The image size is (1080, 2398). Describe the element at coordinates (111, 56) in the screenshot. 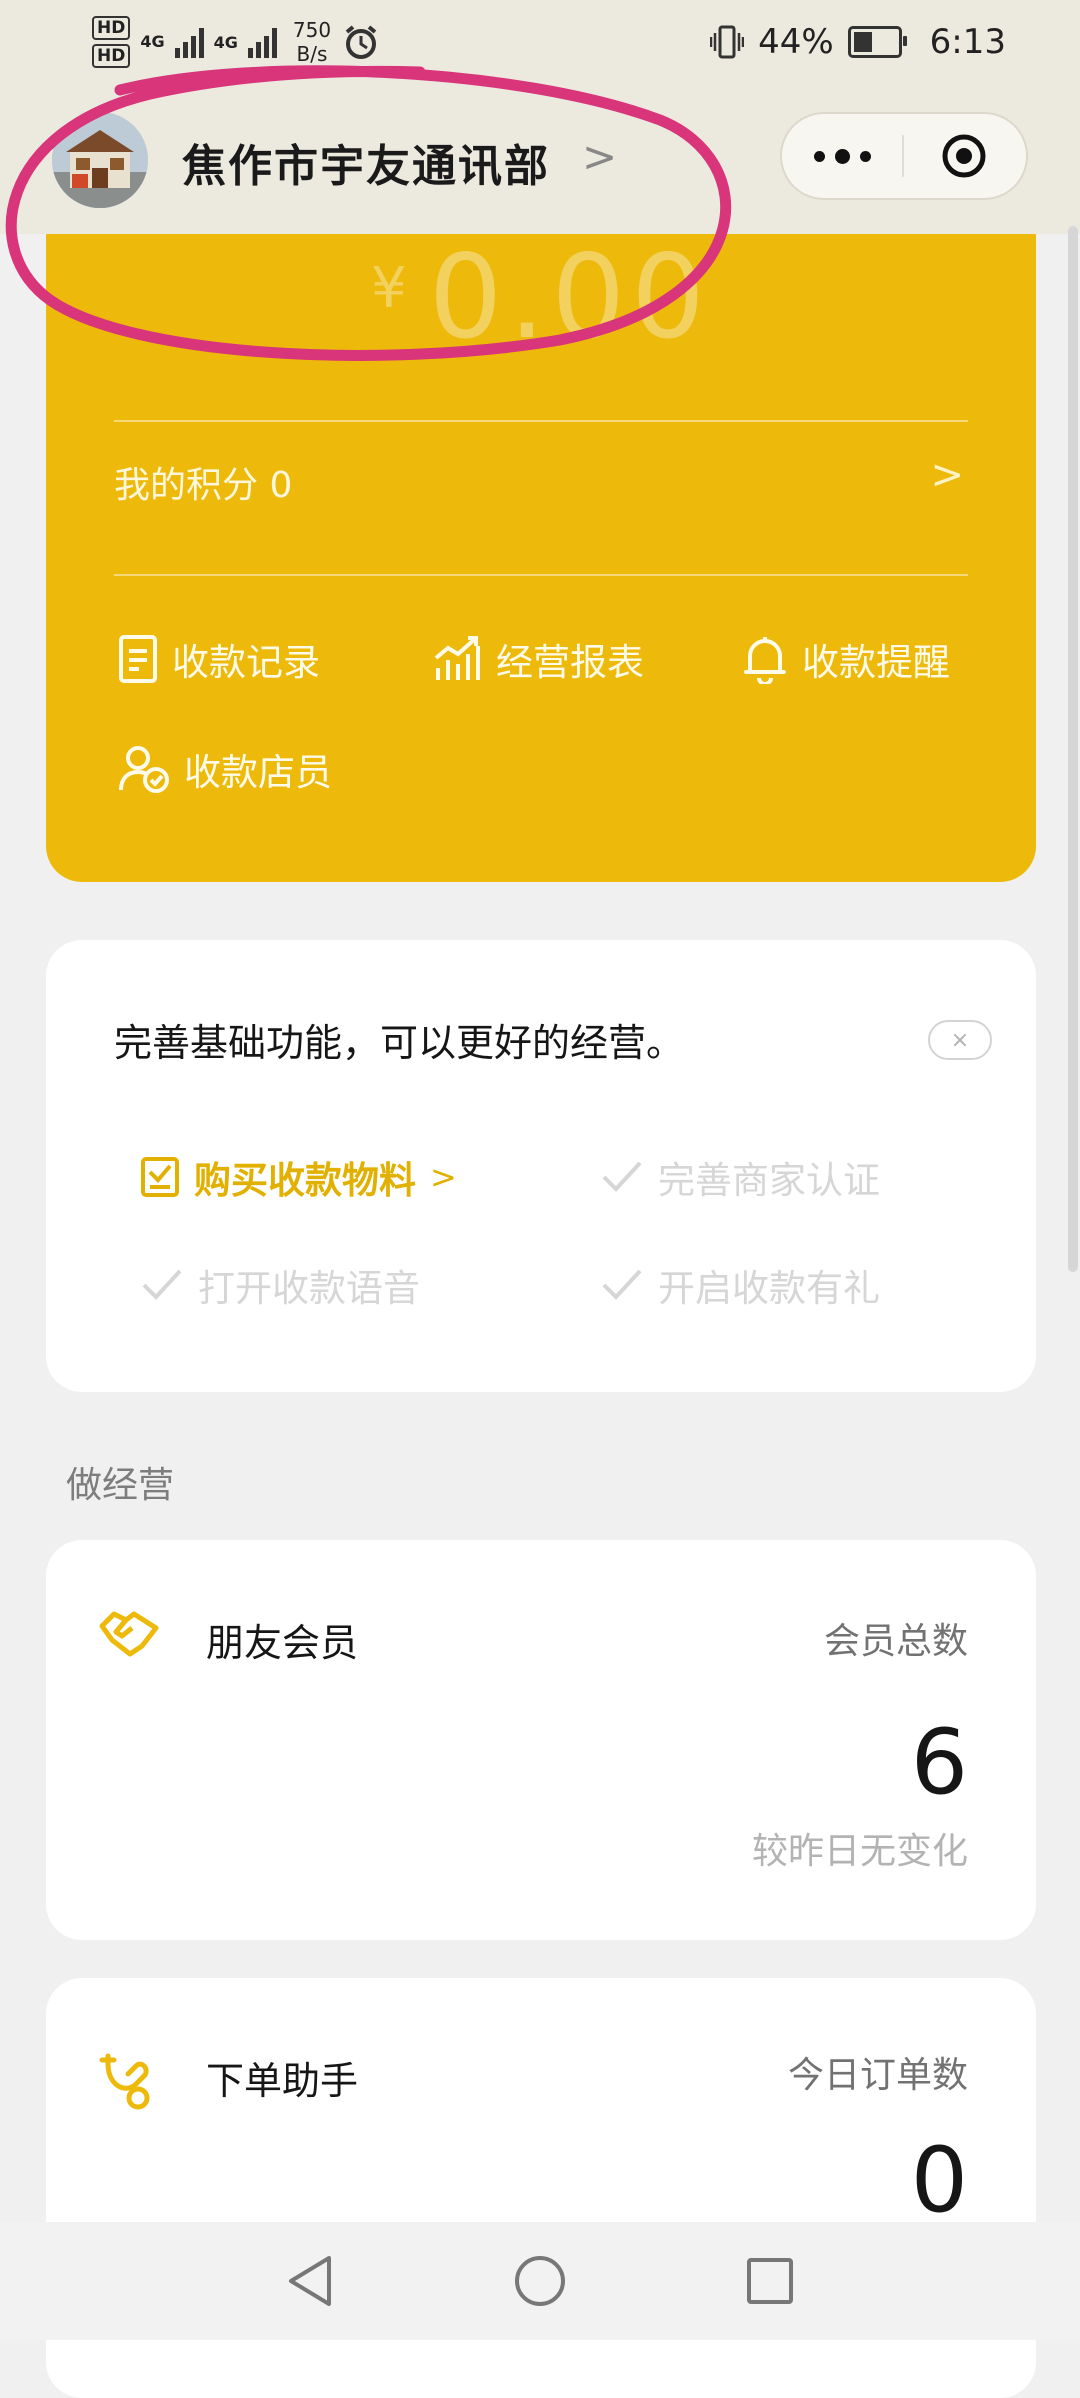

I see `sim2-hd-badge: HD` at that location.